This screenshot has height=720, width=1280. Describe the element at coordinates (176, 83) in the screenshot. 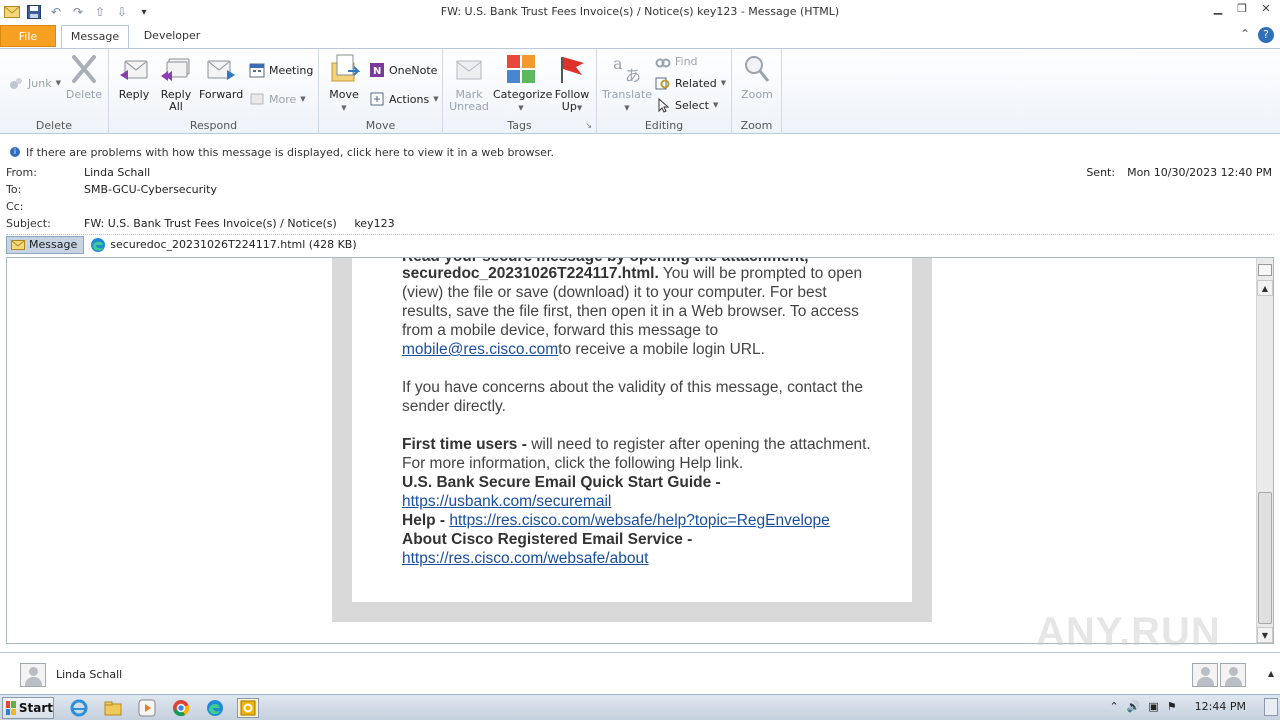

I see `reply-all-button: Reply All` at that location.